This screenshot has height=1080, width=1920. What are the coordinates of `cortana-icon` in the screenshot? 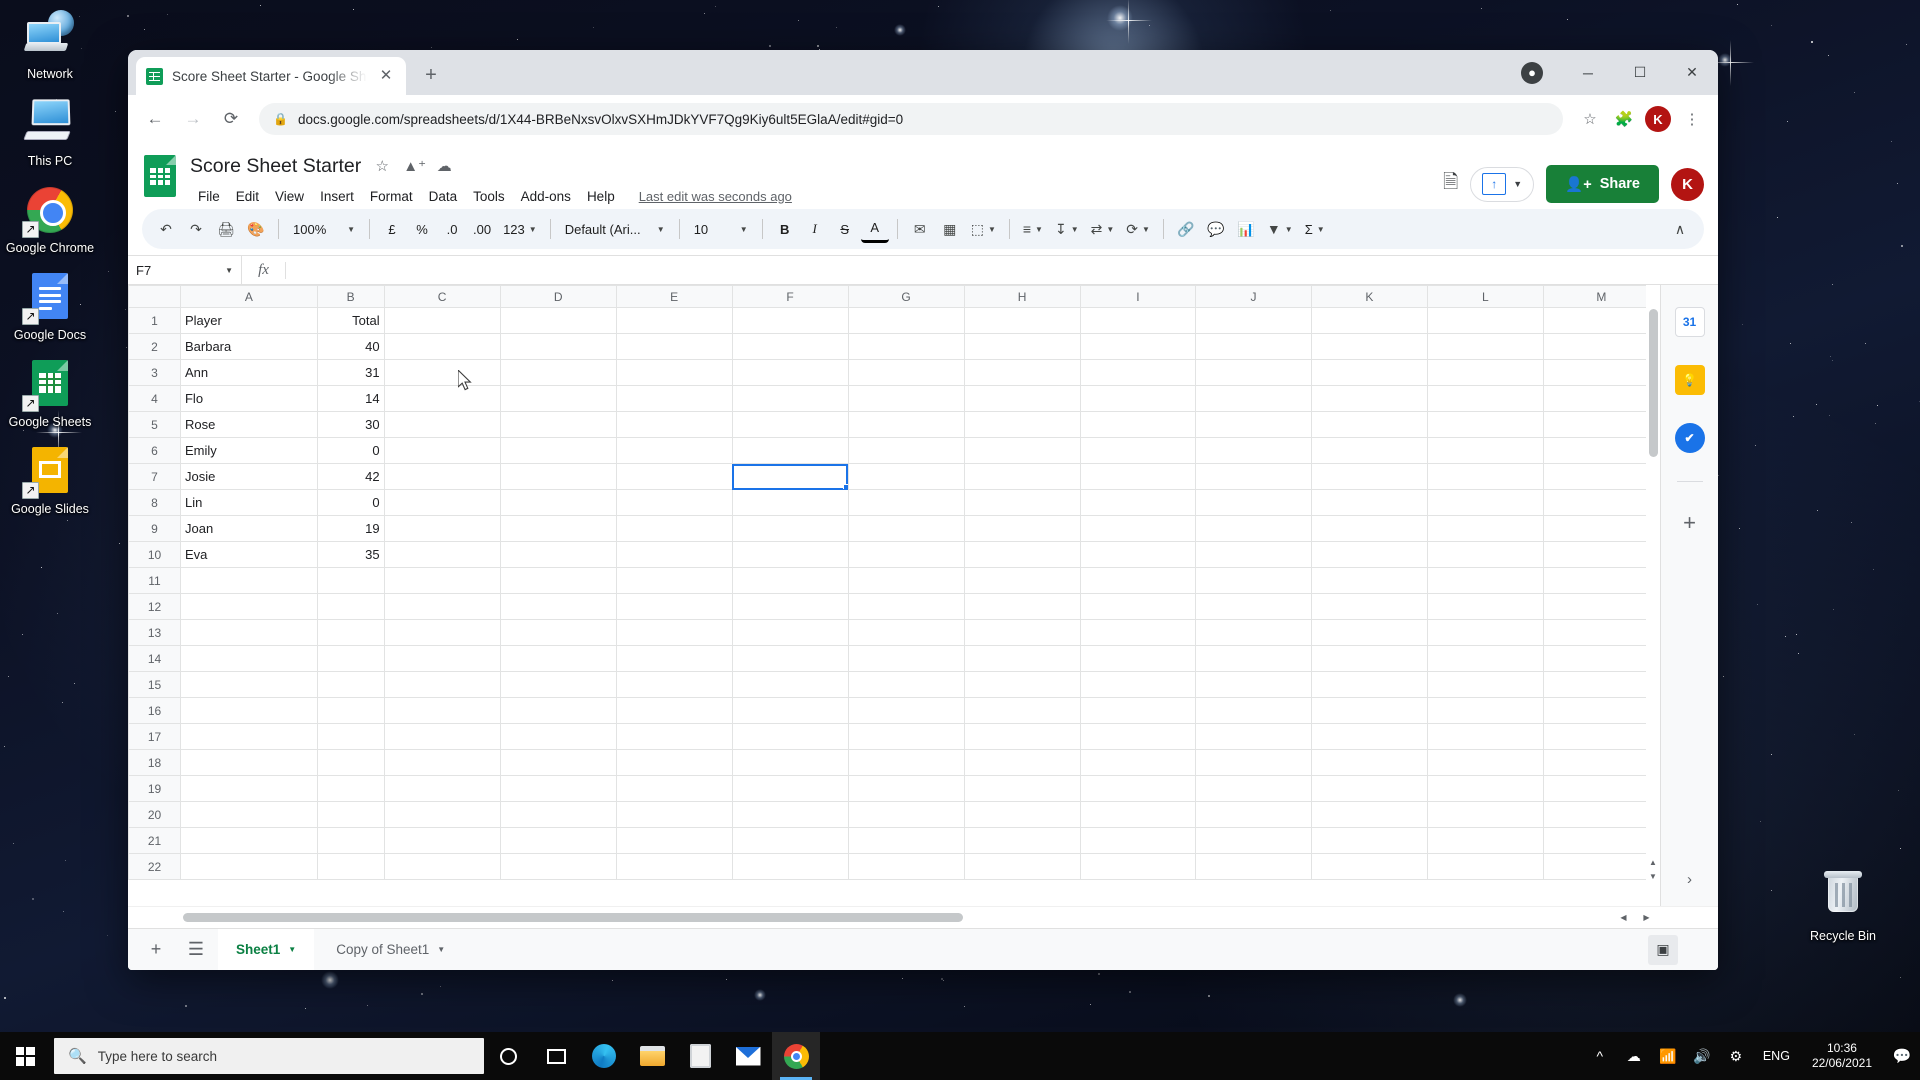 It's located at (508, 1056).